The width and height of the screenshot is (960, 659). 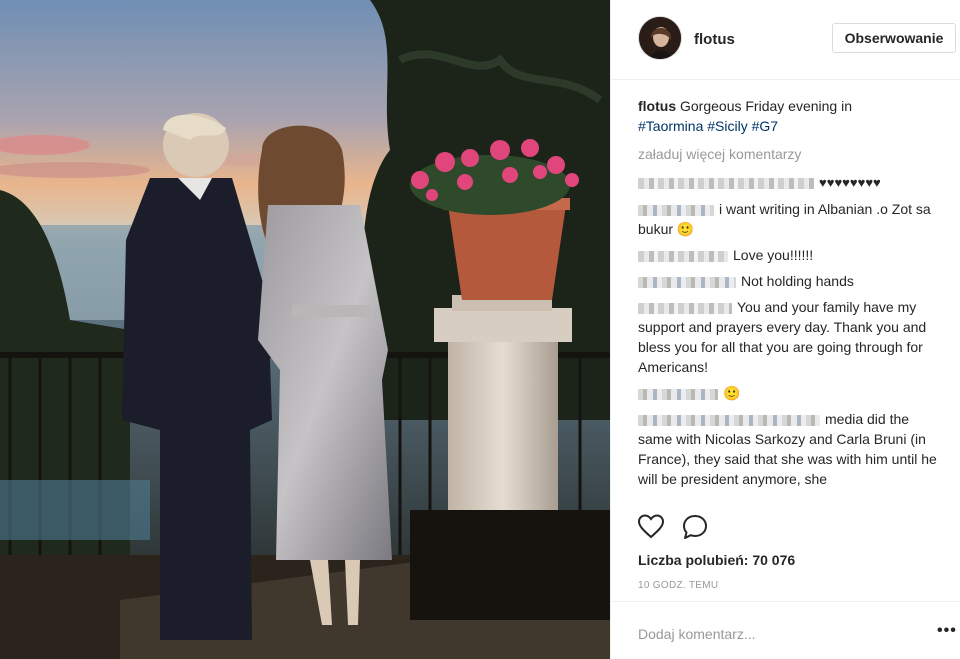 What do you see at coordinates (670, 126) in the screenshot?
I see `hashtag-taormina: #Taormina` at bounding box center [670, 126].